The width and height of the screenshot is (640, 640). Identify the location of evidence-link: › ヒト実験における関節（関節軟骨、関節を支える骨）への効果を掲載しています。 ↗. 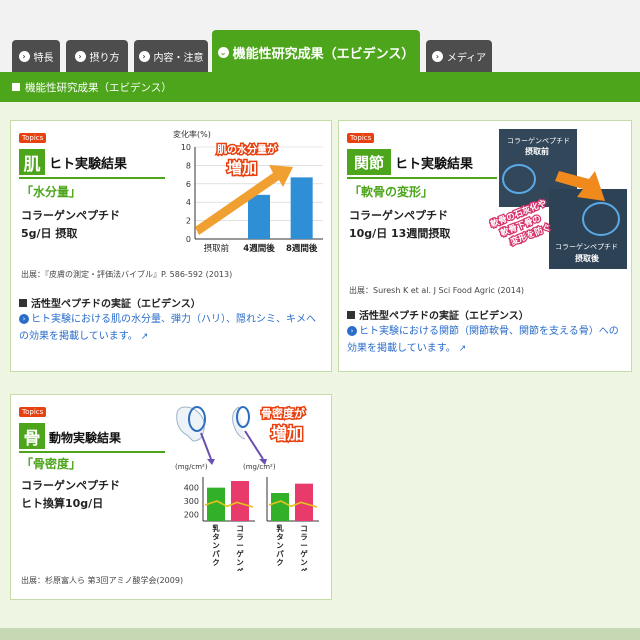
(487, 340).